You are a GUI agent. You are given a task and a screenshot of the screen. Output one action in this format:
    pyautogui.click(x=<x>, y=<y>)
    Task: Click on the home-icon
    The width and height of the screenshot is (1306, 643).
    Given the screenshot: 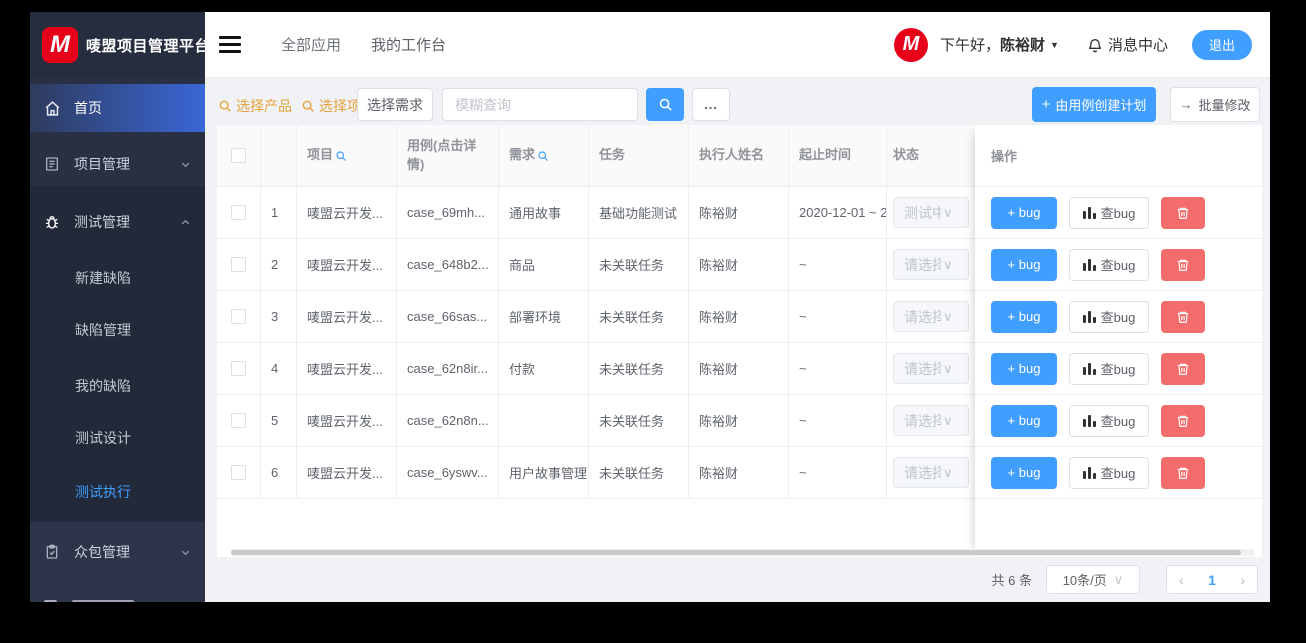 What is the action you would take?
    pyautogui.click(x=52, y=108)
    